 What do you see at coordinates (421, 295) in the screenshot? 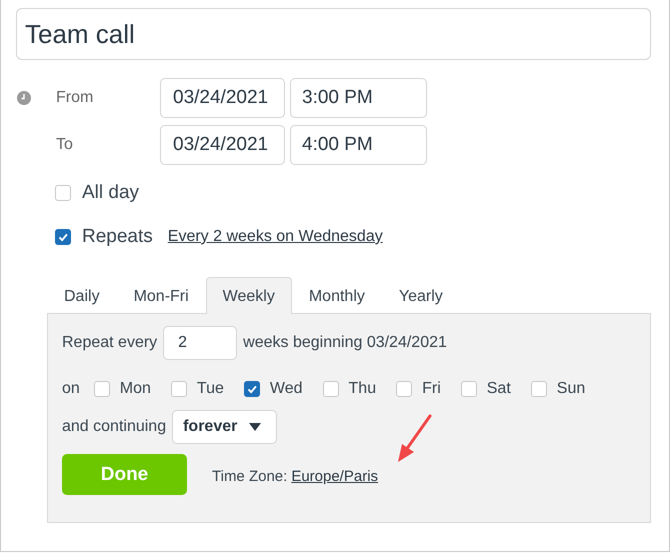
I see `tab: Yearly` at bounding box center [421, 295].